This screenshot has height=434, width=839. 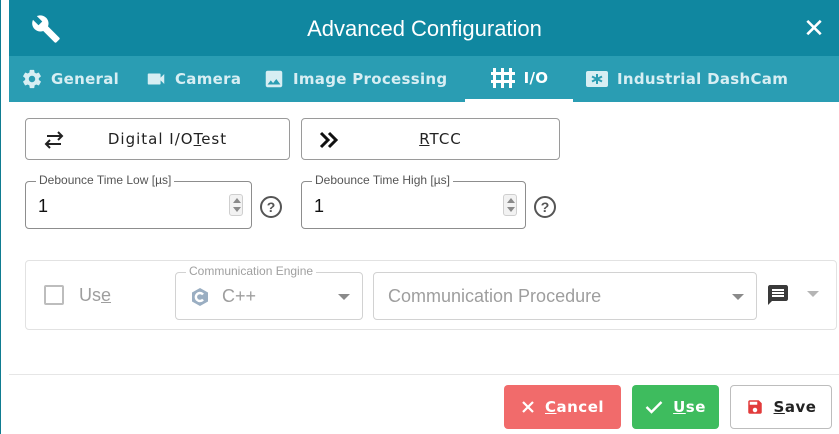 What do you see at coordinates (510, 205) in the screenshot?
I see `debounce-high-spinner` at bounding box center [510, 205].